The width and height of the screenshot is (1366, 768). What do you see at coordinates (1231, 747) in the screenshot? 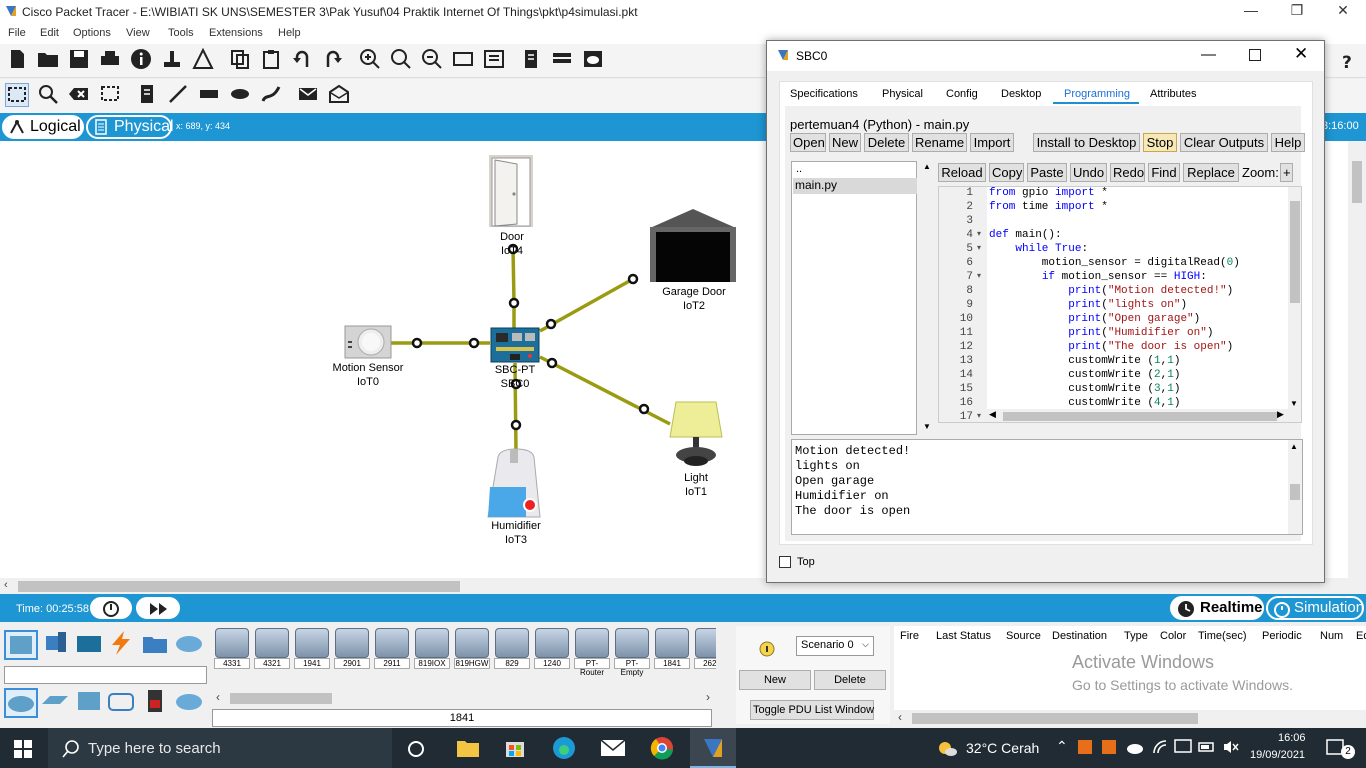
I see `speaker-muted-icon` at bounding box center [1231, 747].